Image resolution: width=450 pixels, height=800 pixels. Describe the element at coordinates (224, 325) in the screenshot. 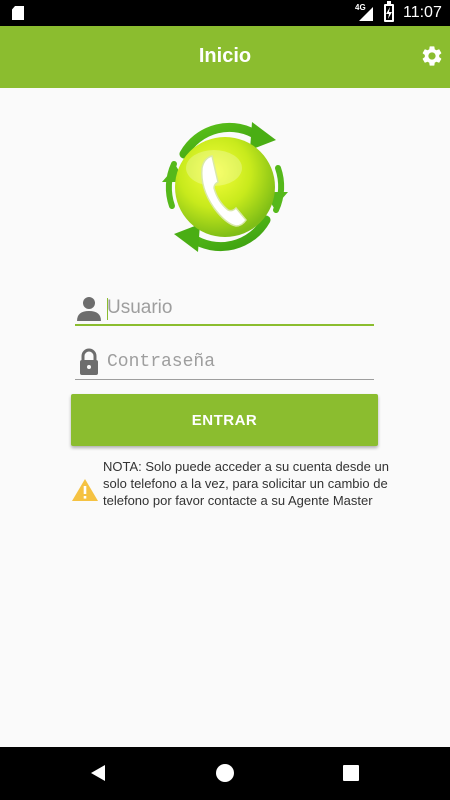

I see `username-underline` at that location.